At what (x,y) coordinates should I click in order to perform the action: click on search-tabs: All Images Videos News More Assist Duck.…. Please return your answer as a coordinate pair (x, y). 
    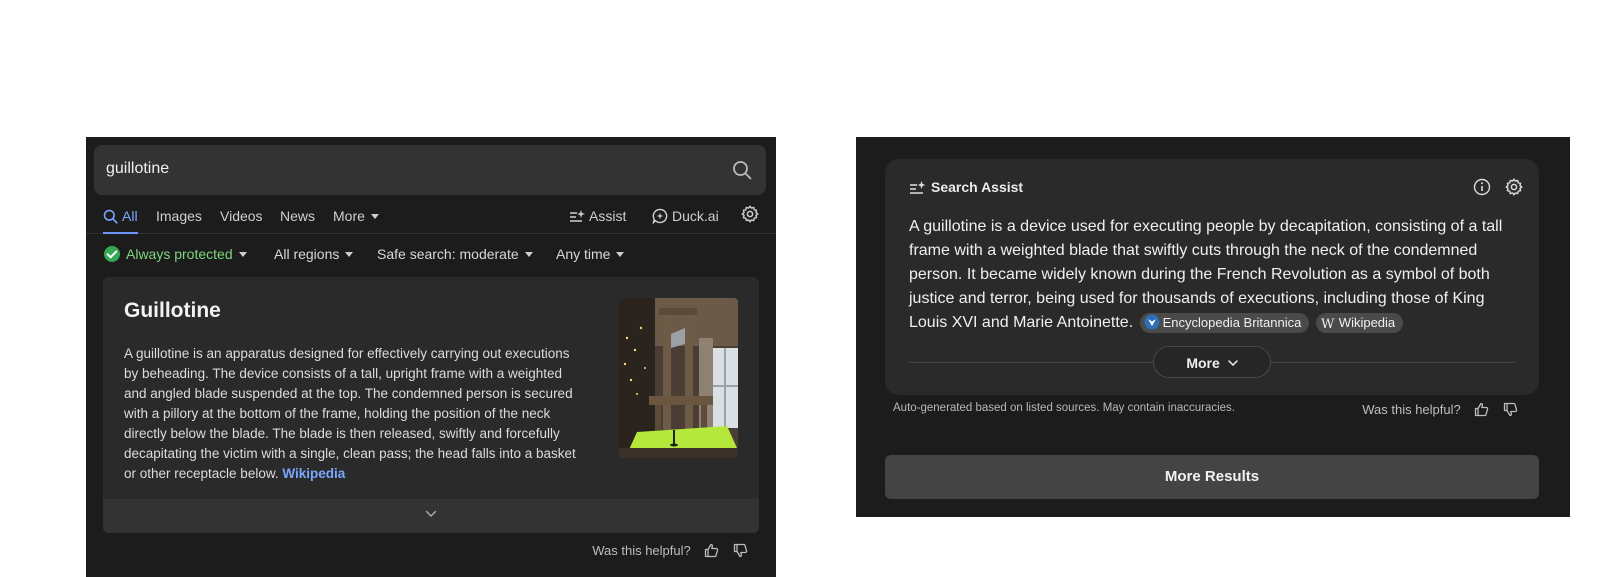
    Looking at the image, I should click on (431, 214).